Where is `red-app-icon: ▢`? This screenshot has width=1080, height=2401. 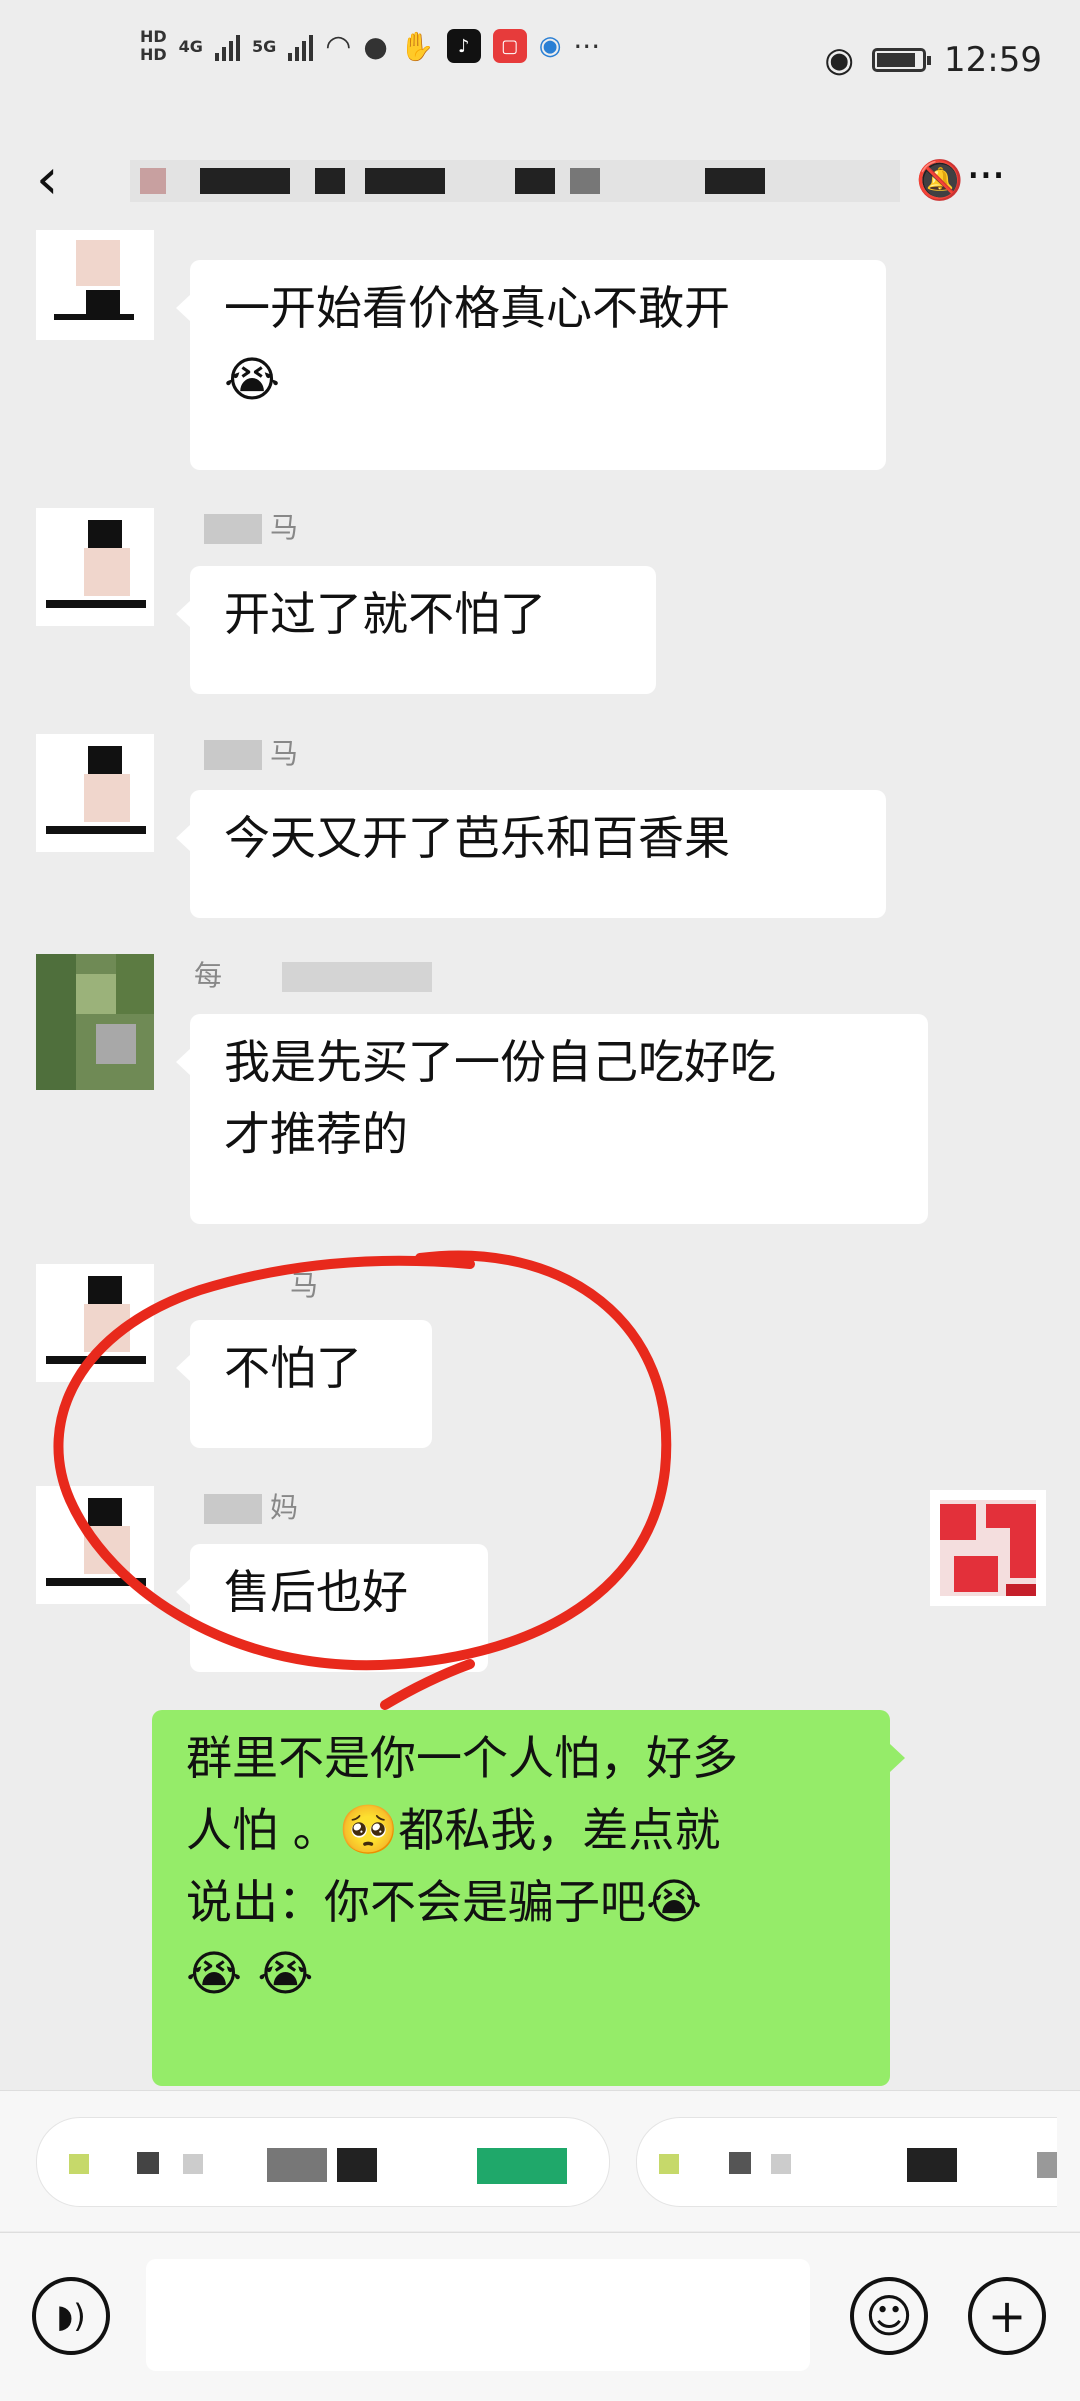
red-app-icon: ▢ is located at coordinates (509, 46).